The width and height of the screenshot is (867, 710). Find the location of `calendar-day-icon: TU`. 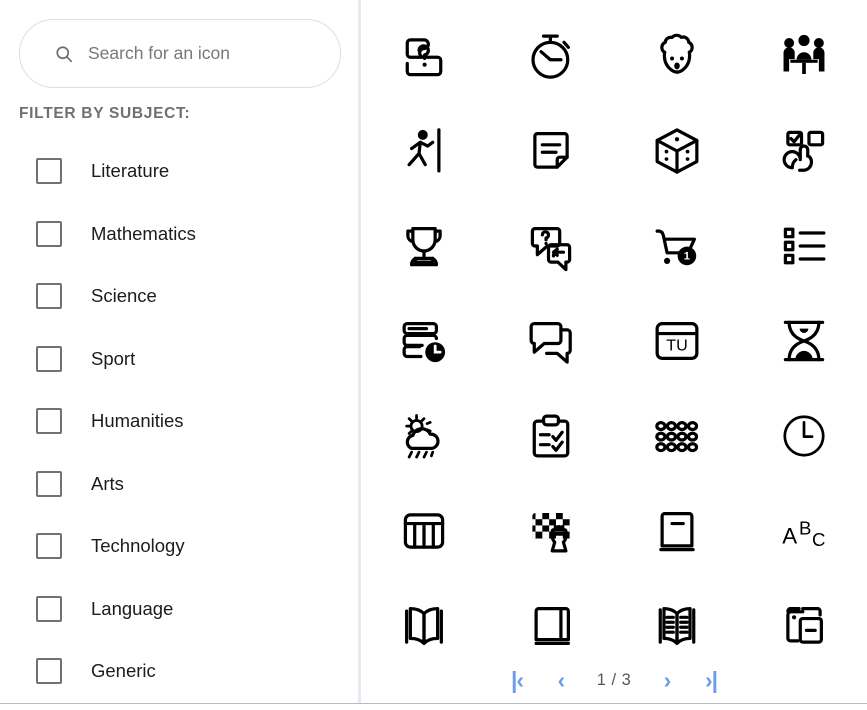

calendar-day-icon: TU is located at coordinates (677, 340).